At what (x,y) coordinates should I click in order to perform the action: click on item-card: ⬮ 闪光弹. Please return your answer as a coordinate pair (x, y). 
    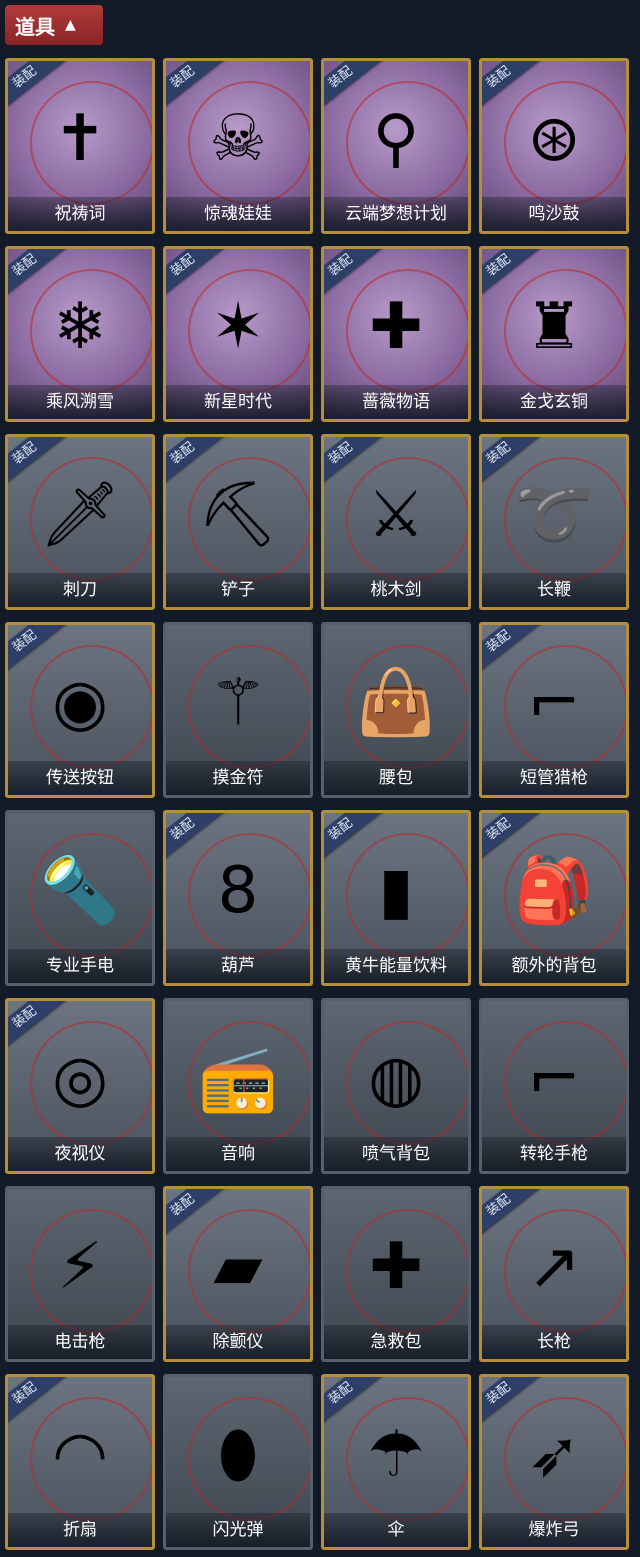
    Looking at the image, I should click on (238, 1462).